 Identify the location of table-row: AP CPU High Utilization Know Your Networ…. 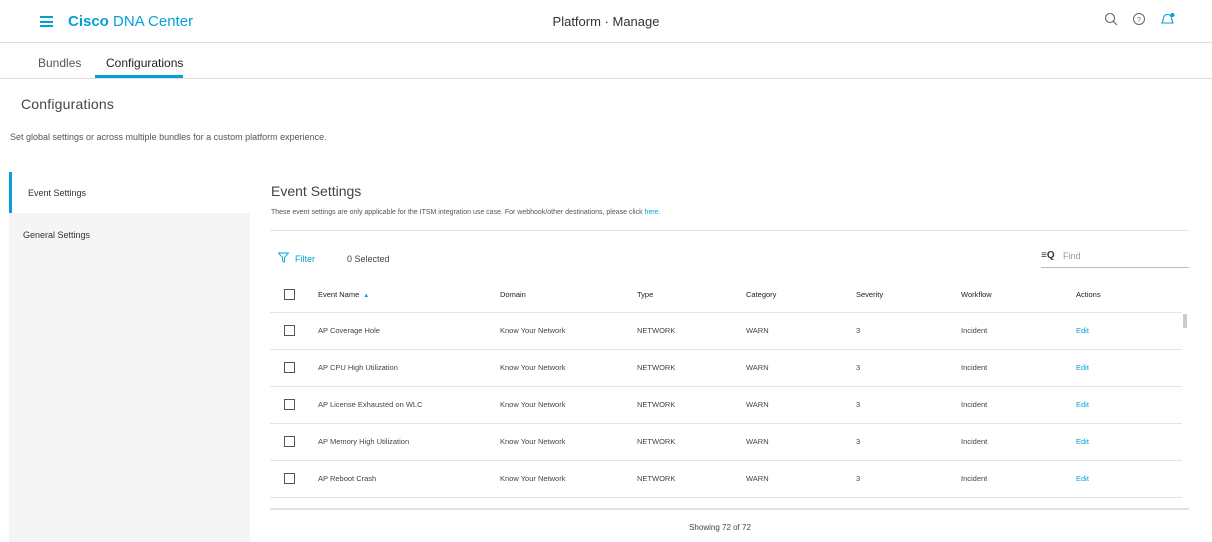
(726, 368).